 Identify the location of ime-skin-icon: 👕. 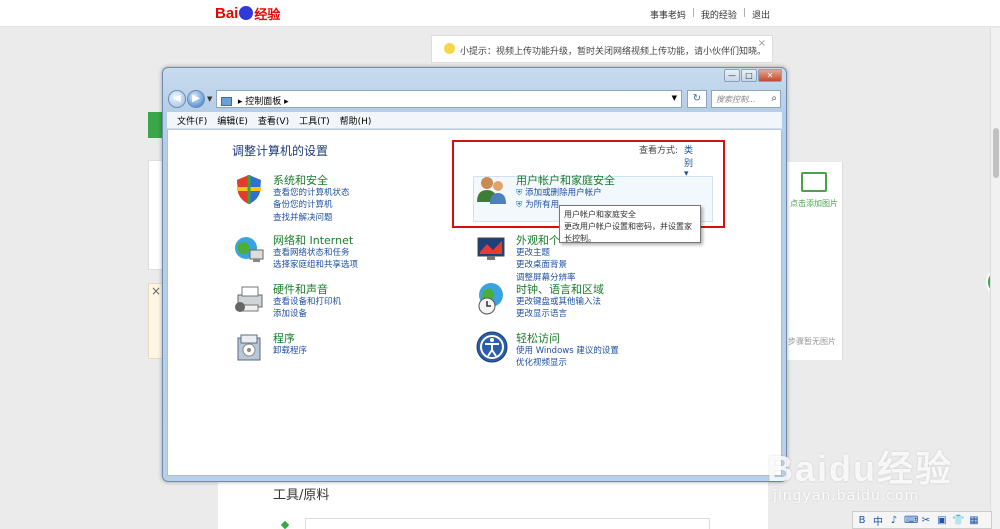
(958, 520).